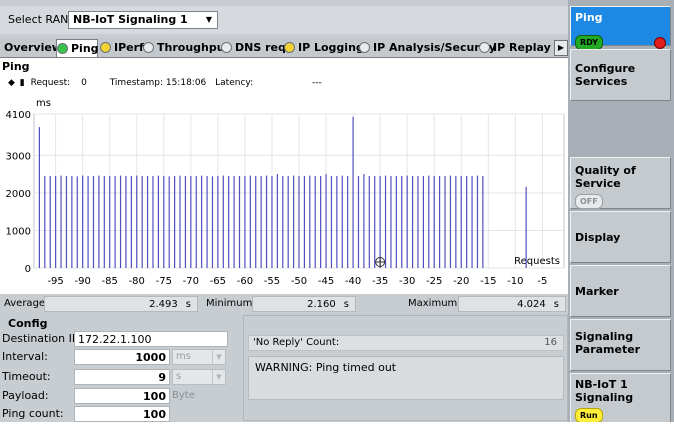  Describe the element at coordinates (605, 177) in the screenshot. I see `softkey-label: Quality of Service` at that location.